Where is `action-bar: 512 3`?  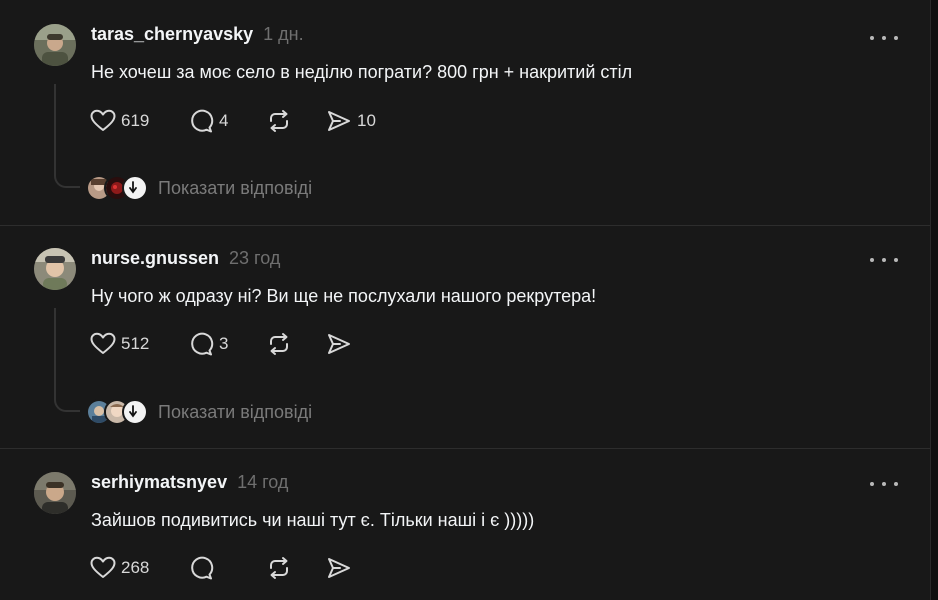 action-bar: 512 3 is located at coordinates (223, 344).